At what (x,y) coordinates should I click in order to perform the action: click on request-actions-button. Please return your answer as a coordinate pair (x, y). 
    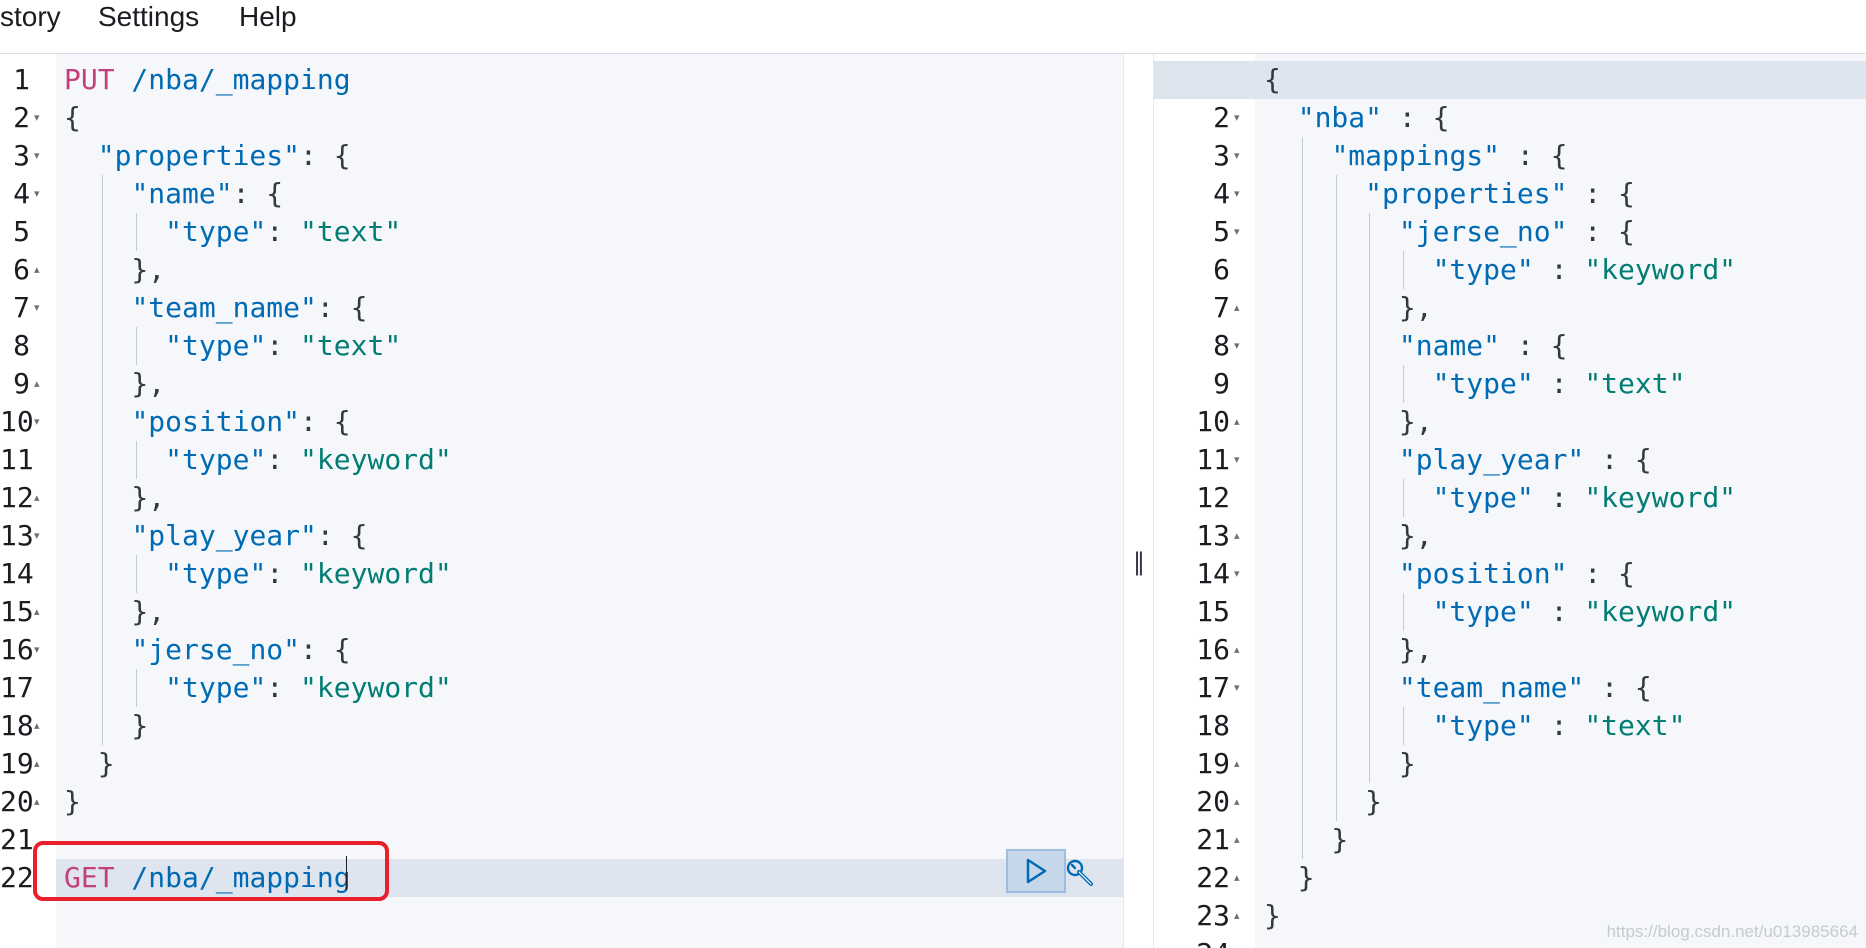
    Looking at the image, I should click on (1080, 873).